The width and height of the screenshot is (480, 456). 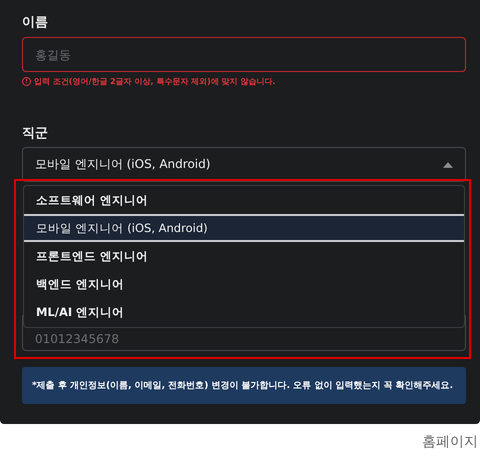 What do you see at coordinates (35, 134) in the screenshot?
I see `field-label: 직군` at bounding box center [35, 134].